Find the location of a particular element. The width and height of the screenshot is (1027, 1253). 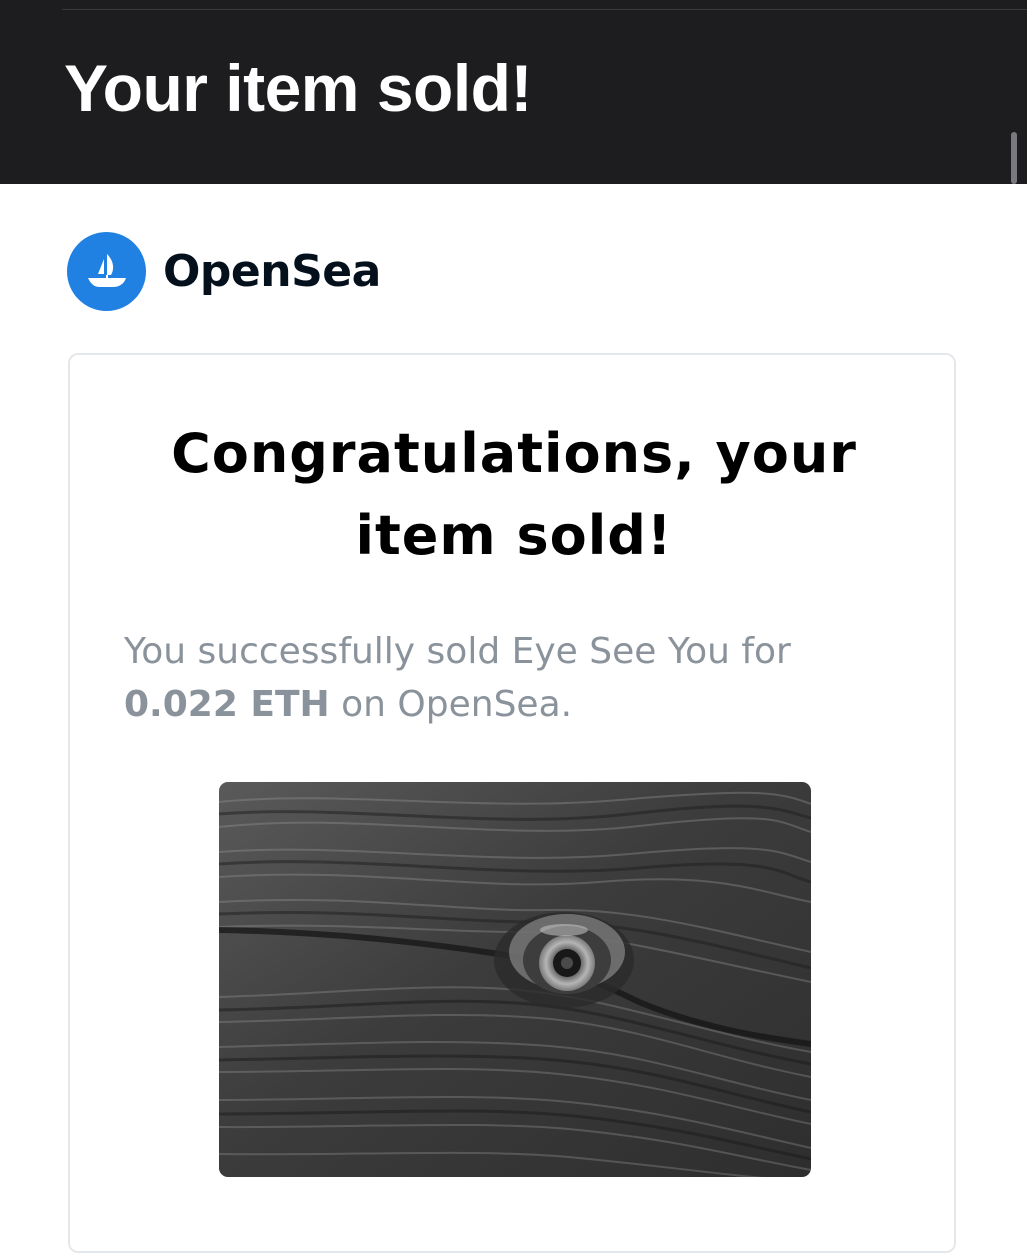

brand-header: OpenSea is located at coordinates (224, 271).